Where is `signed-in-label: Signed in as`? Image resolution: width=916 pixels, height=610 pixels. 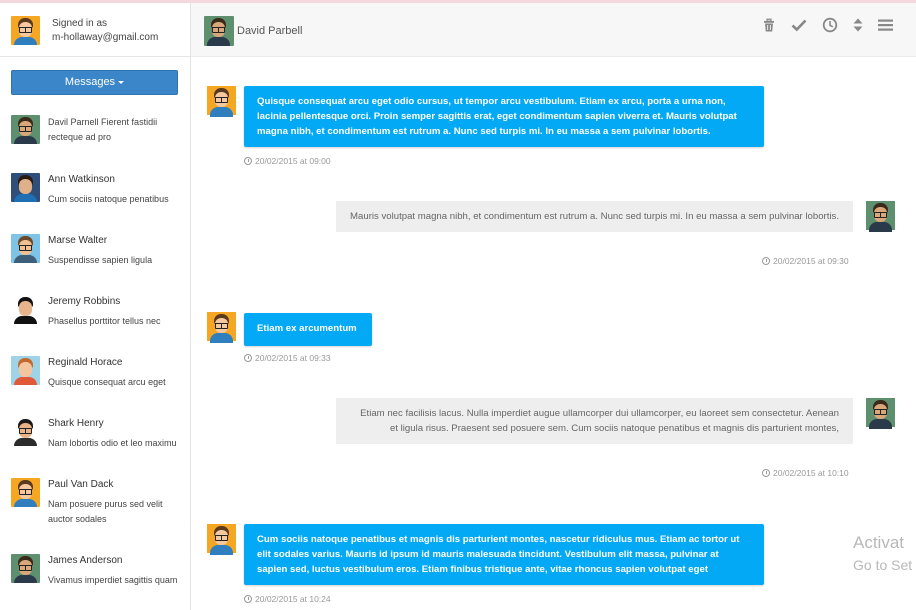
signed-in-label: Signed in as is located at coordinates (80, 23).